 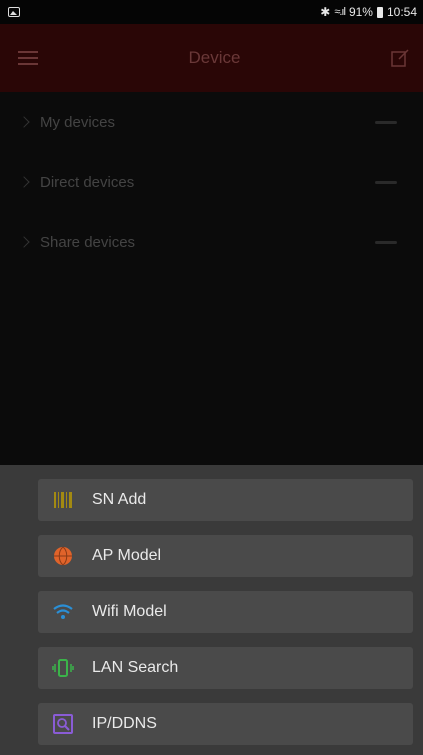 I want to click on device-group-my-devices: My devices, so click(x=211, y=122).